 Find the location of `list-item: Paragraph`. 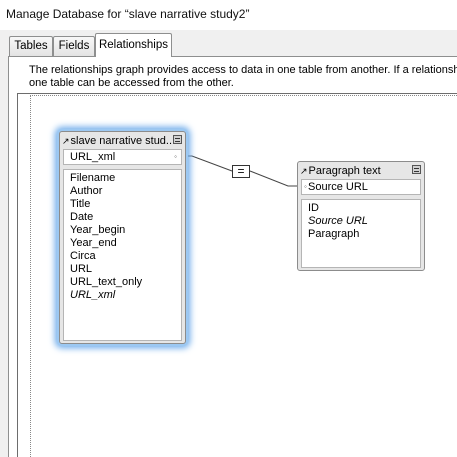

list-item: Paragraph is located at coordinates (361, 234).